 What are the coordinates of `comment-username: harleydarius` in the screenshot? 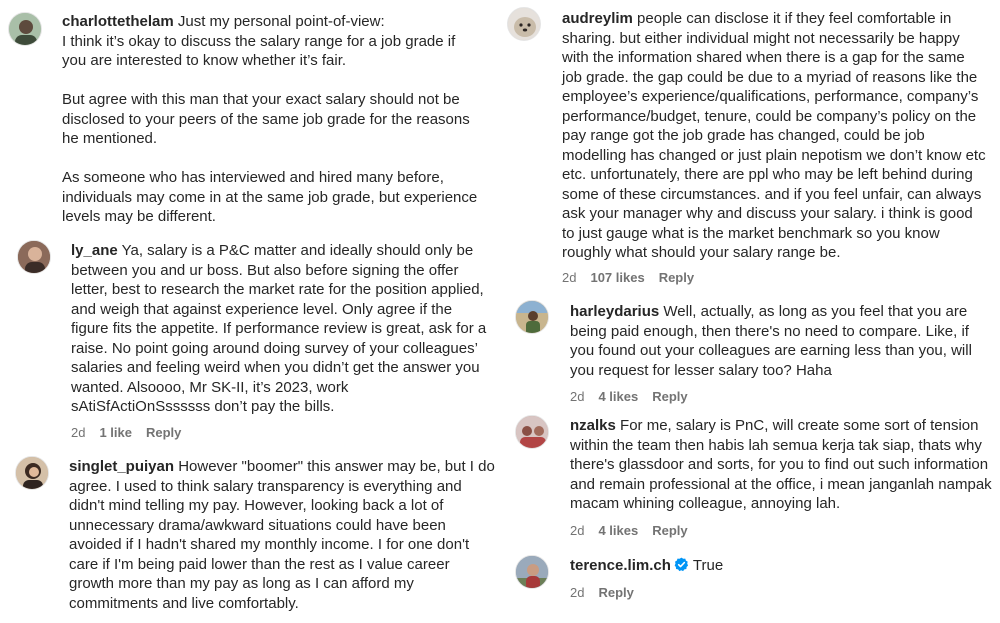 It's located at (614, 311).